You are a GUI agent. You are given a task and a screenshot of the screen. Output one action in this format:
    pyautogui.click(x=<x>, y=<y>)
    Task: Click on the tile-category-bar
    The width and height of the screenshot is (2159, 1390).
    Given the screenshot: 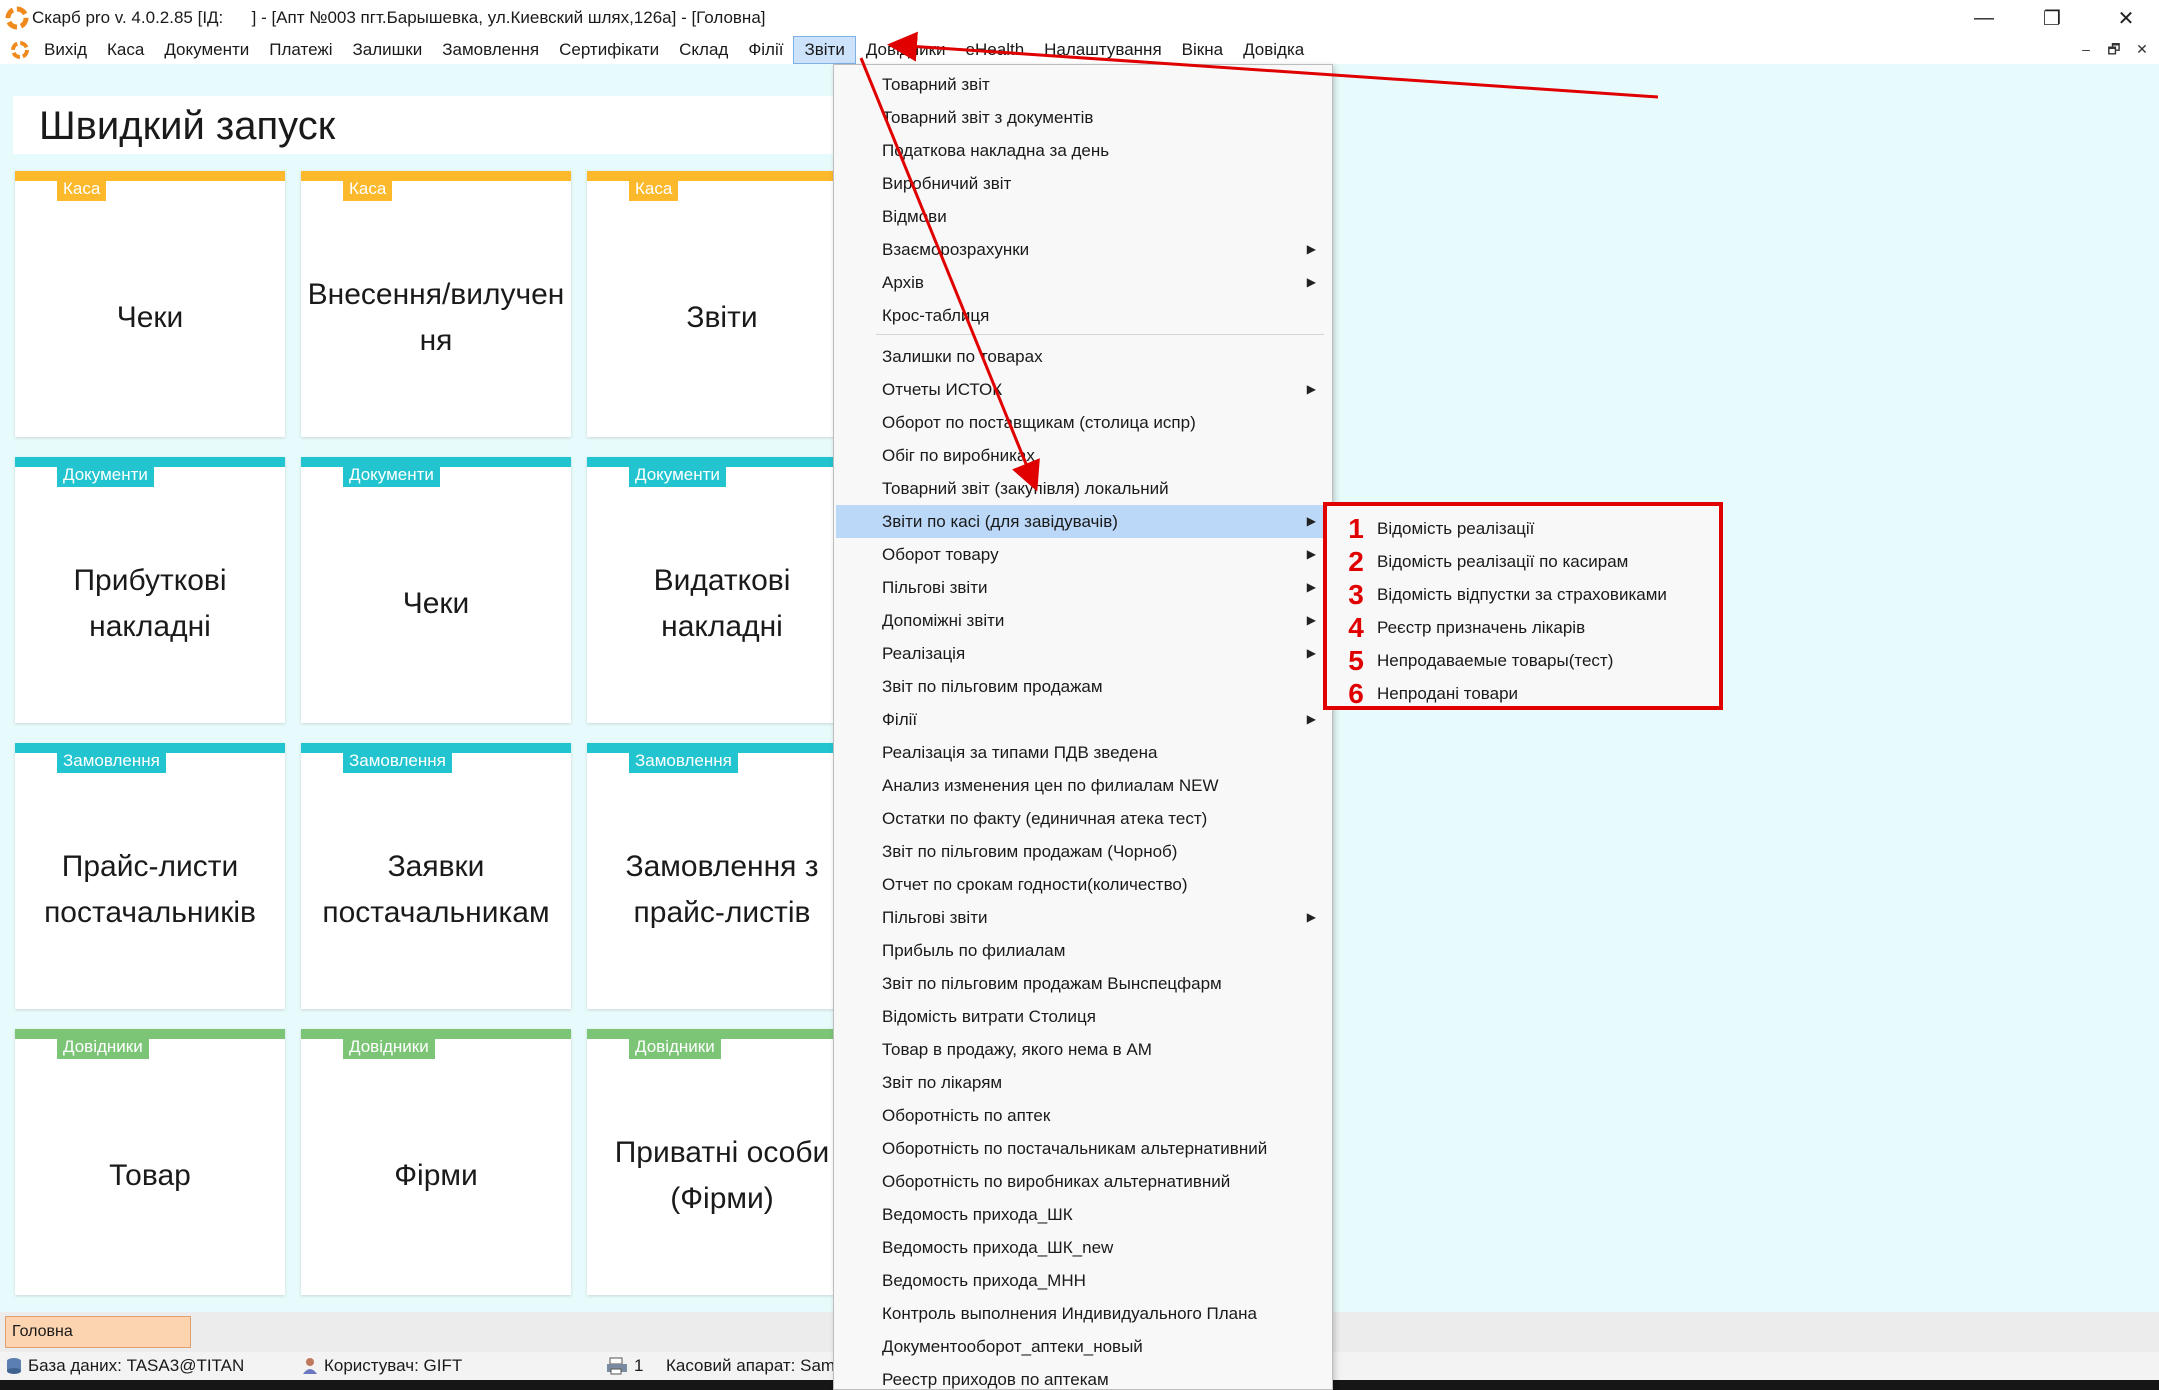 What is the action you would take?
    pyautogui.click(x=436, y=176)
    